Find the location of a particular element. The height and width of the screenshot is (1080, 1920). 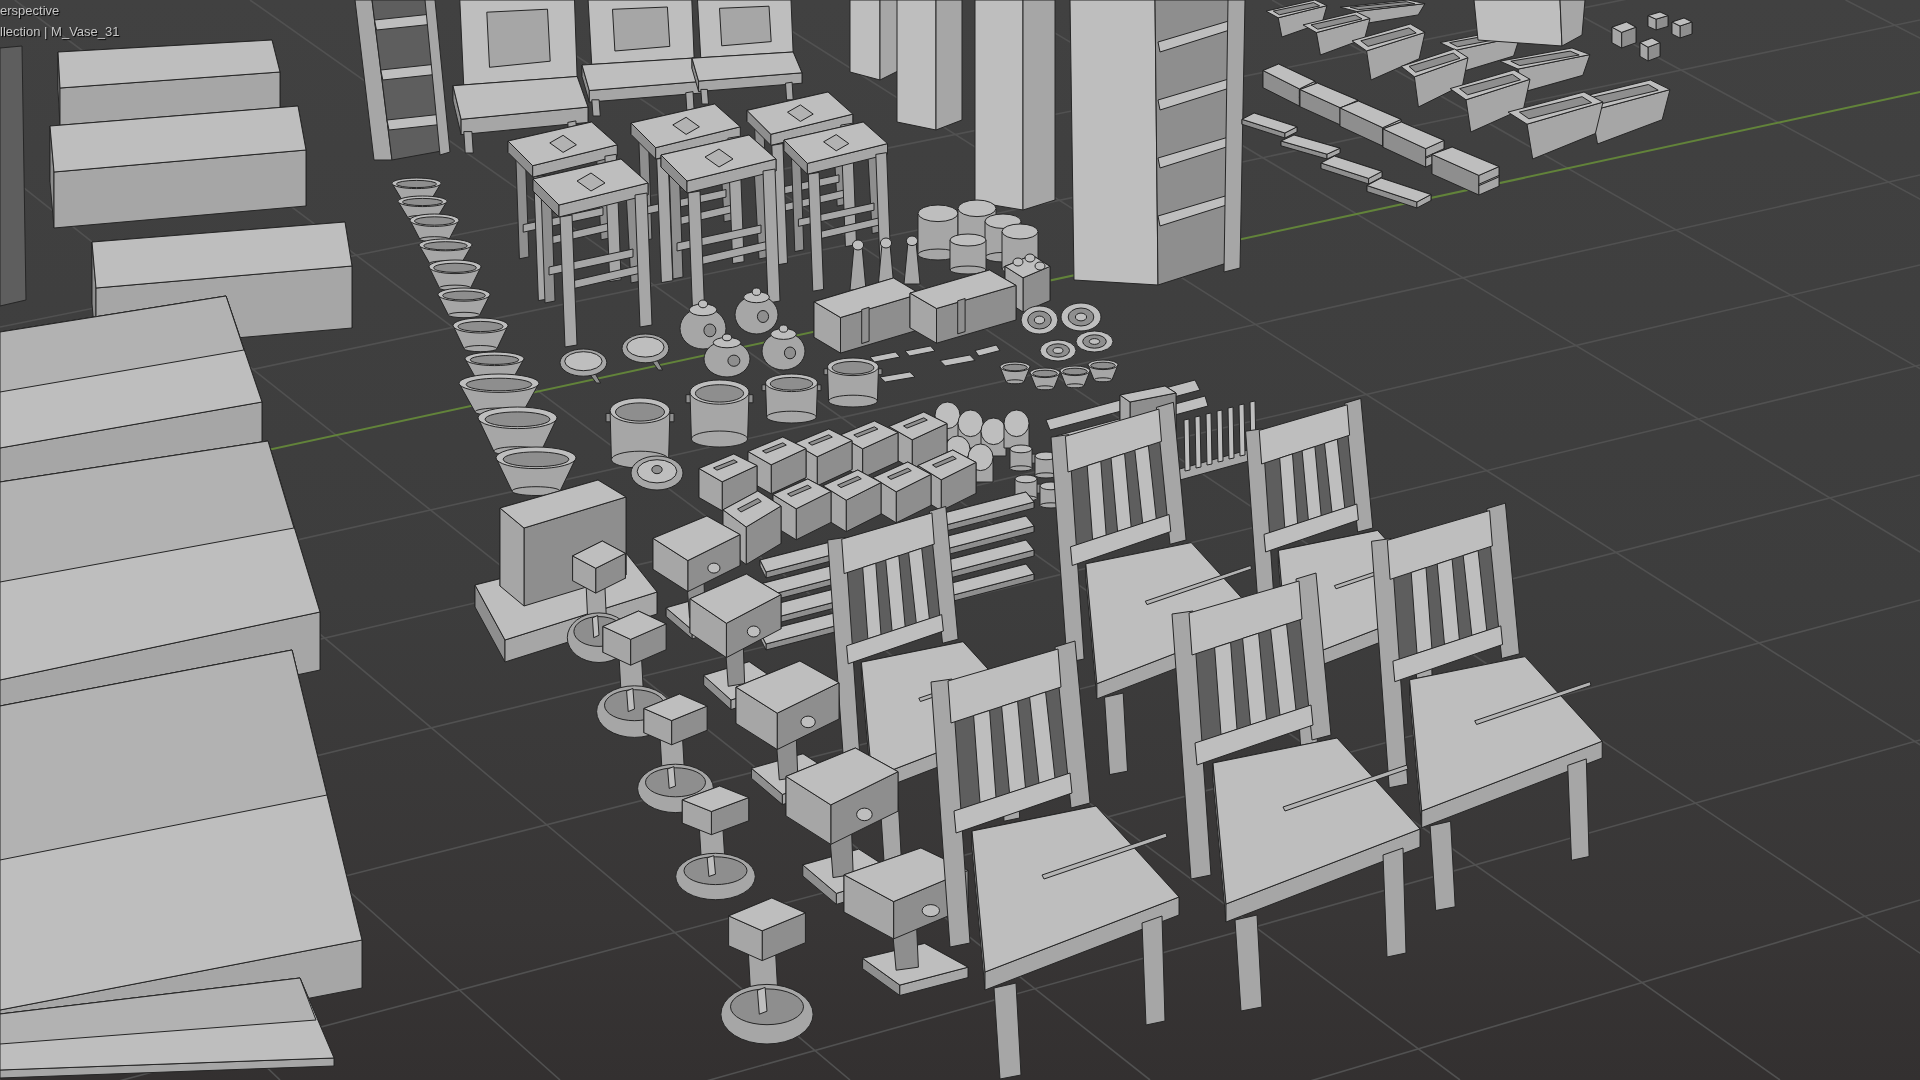

trough-model is located at coordinates (1434, 78).